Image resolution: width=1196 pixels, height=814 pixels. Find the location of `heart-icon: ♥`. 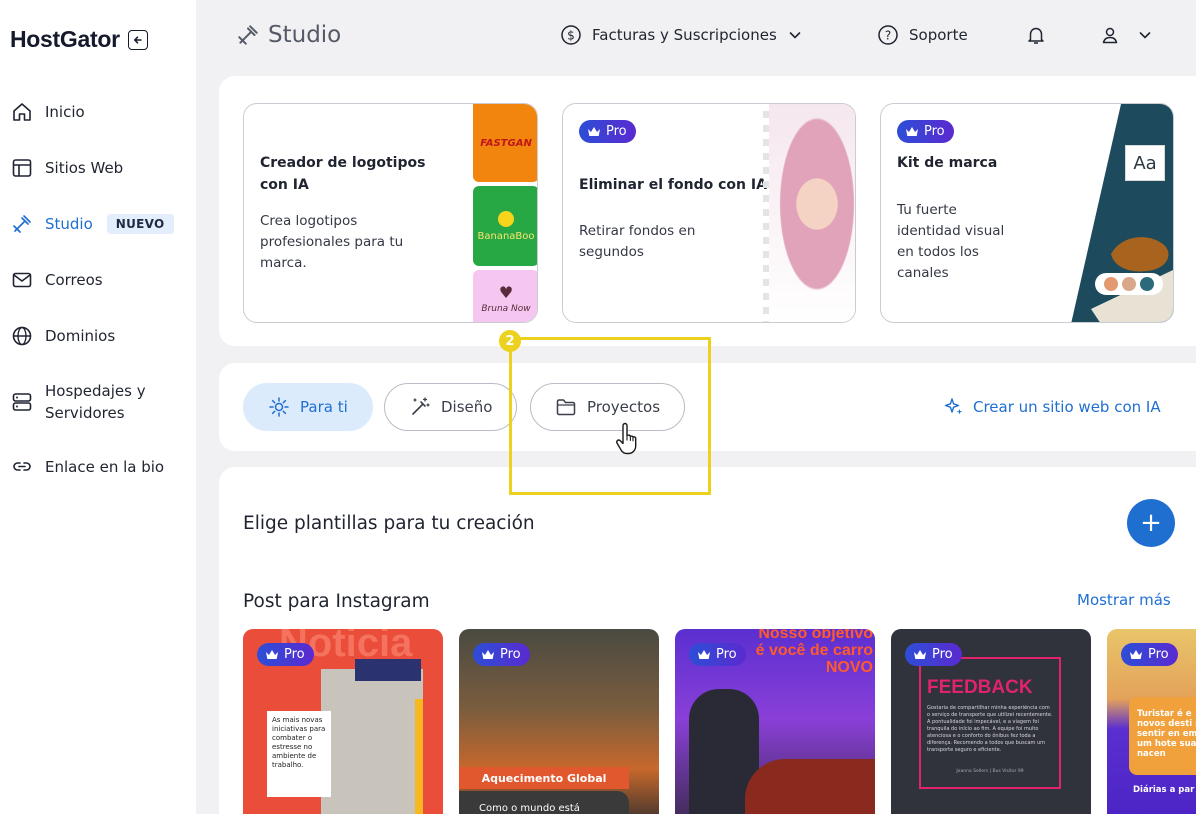

heart-icon: ♥ is located at coordinates (506, 292).